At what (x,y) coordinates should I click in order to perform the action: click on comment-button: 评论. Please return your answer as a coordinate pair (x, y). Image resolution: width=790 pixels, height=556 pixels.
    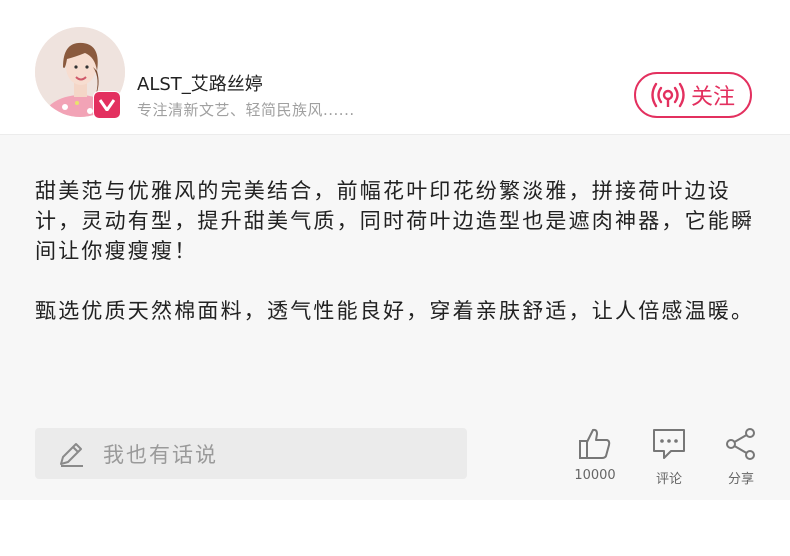
    Looking at the image, I should click on (669, 457).